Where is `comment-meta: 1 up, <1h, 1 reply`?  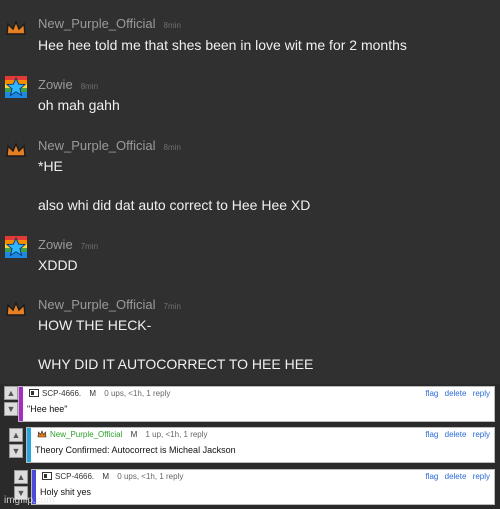
comment-meta: 1 up, <1h, 1 reply is located at coordinates (176, 434).